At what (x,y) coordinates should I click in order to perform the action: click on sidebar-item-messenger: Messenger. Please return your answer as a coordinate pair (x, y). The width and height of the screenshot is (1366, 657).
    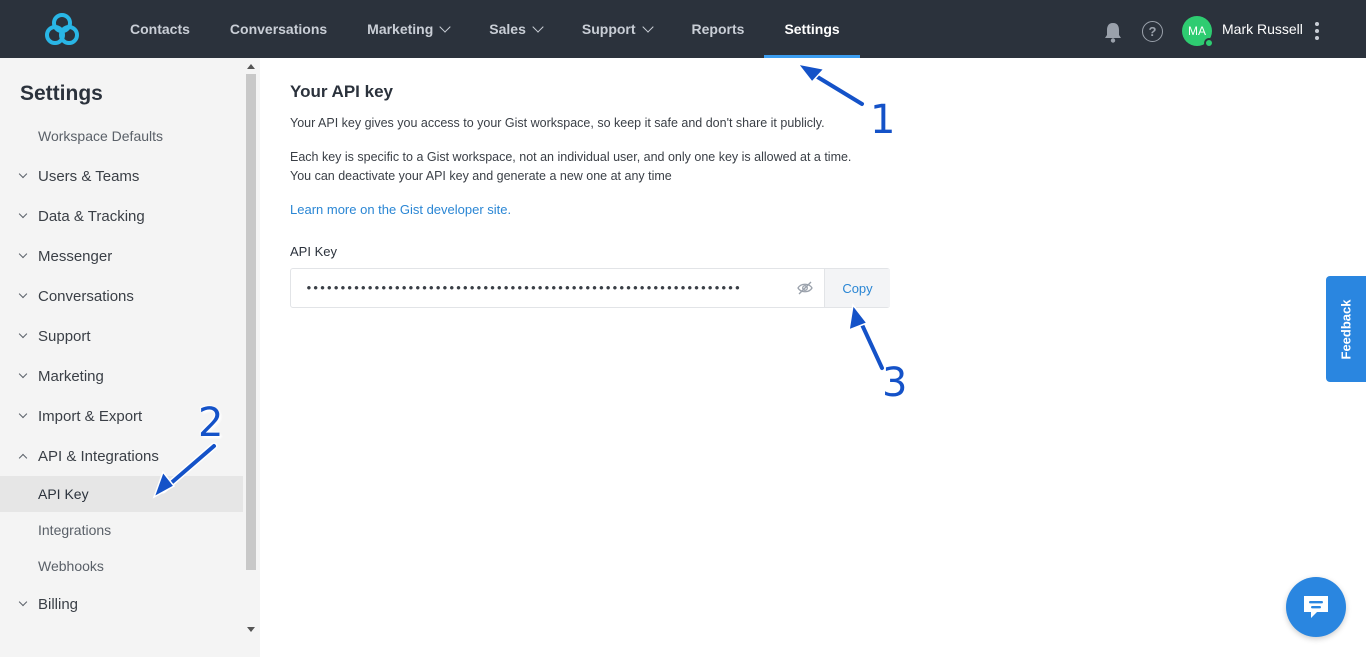
    Looking at the image, I should click on (121, 256).